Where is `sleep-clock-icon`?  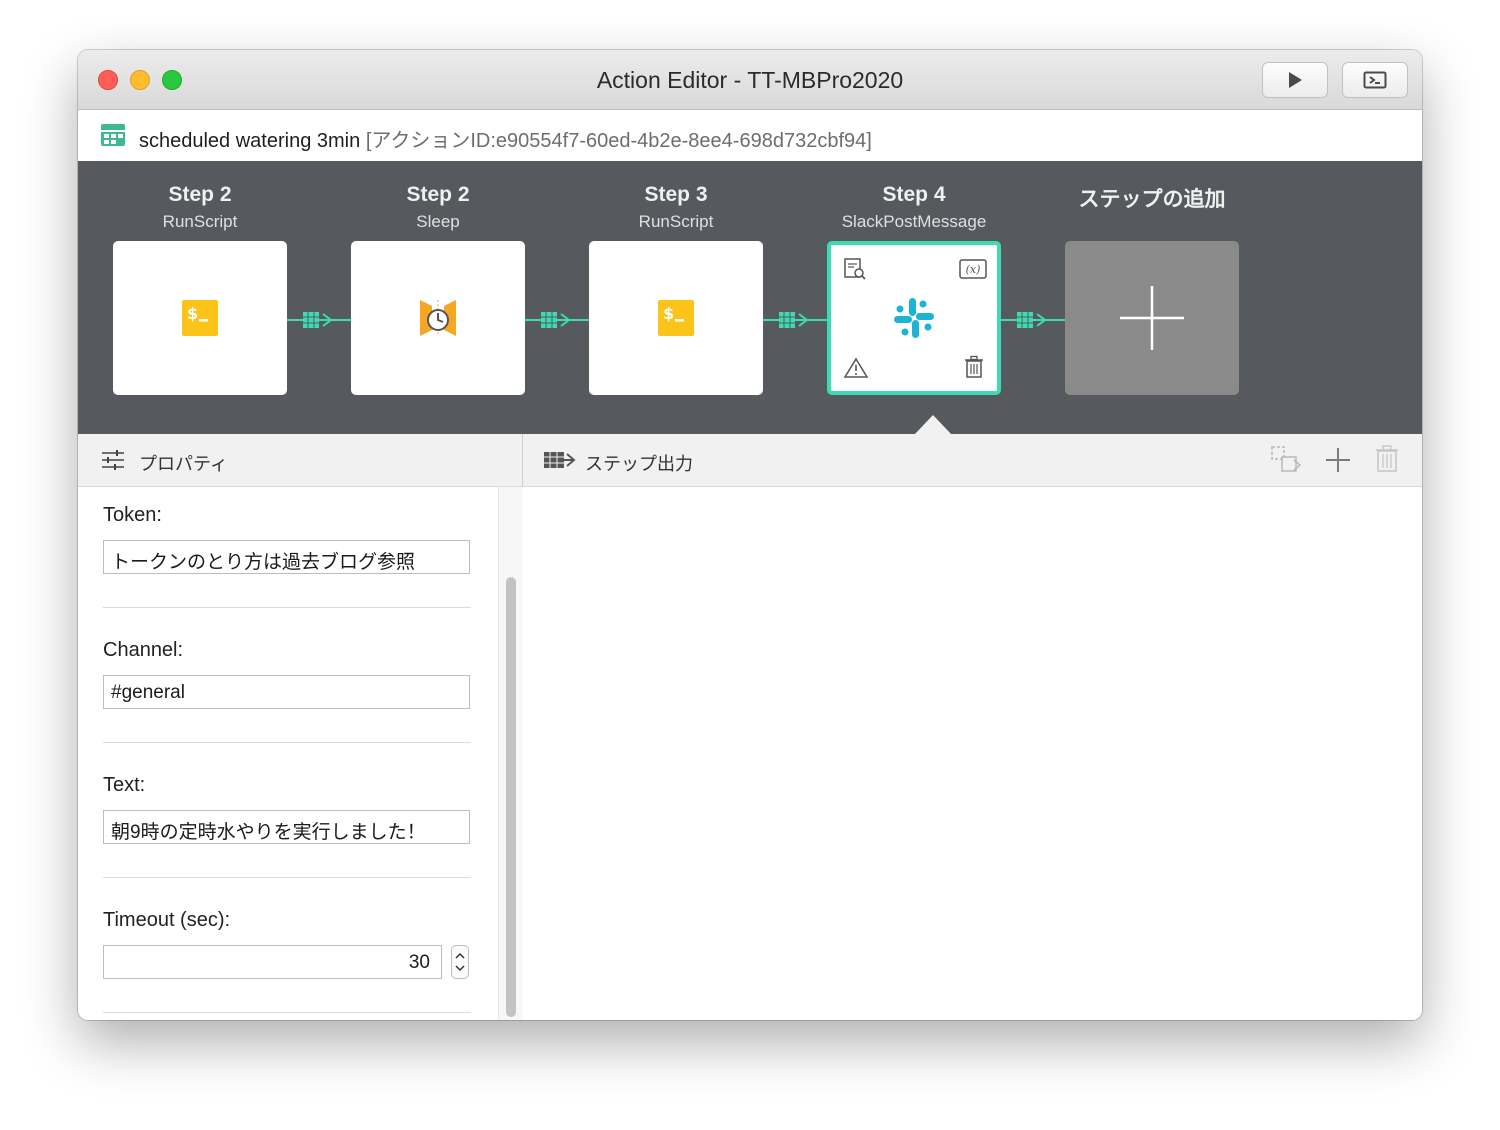
sleep-clock-icon is located at coordinates (438, 318).